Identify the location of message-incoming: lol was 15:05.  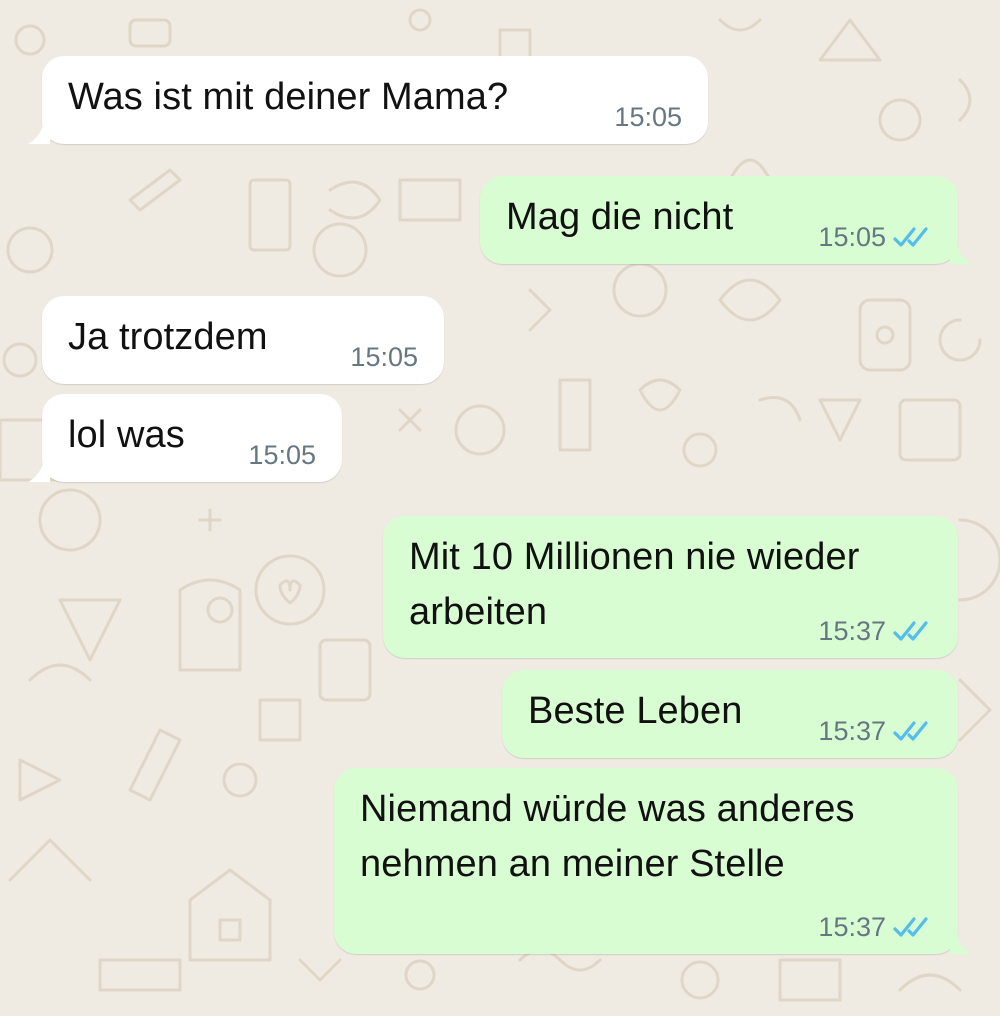
(185, 438).